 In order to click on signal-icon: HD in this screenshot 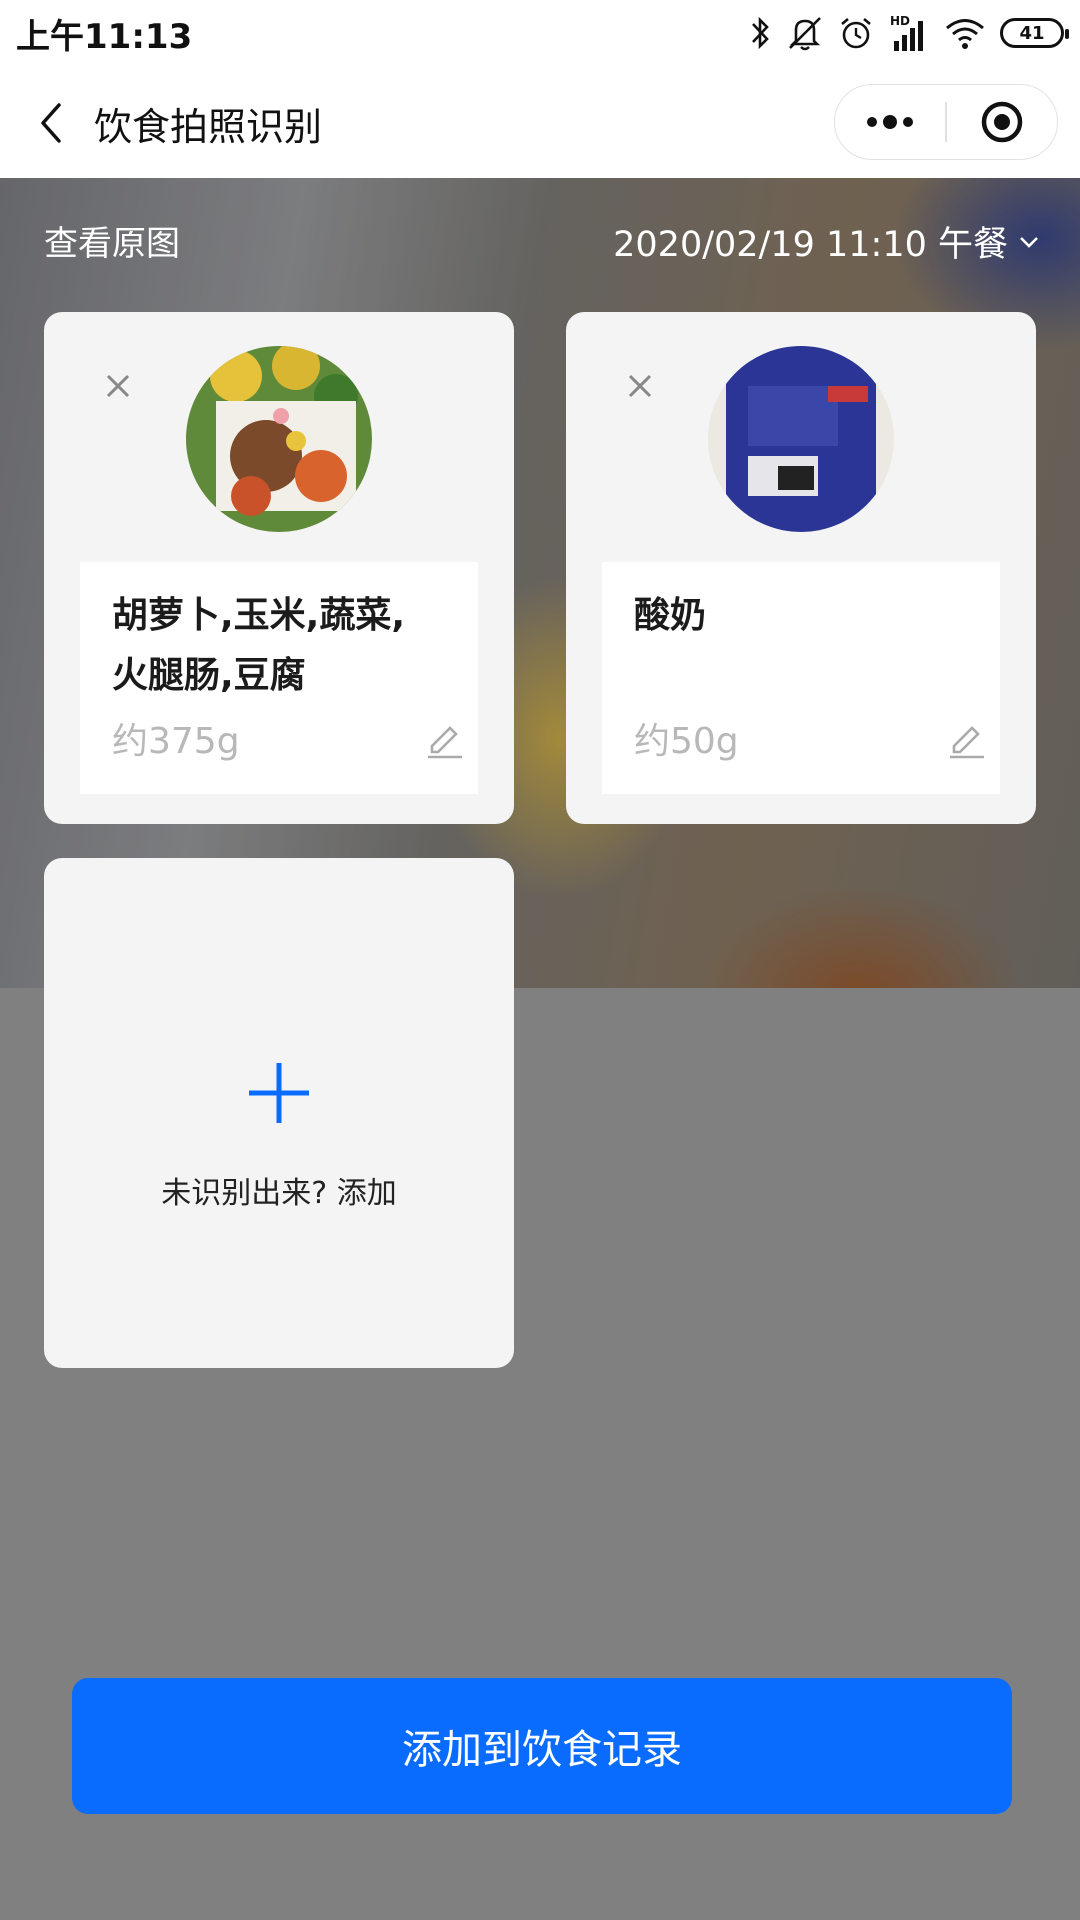, I will do `click(909, 33)`.